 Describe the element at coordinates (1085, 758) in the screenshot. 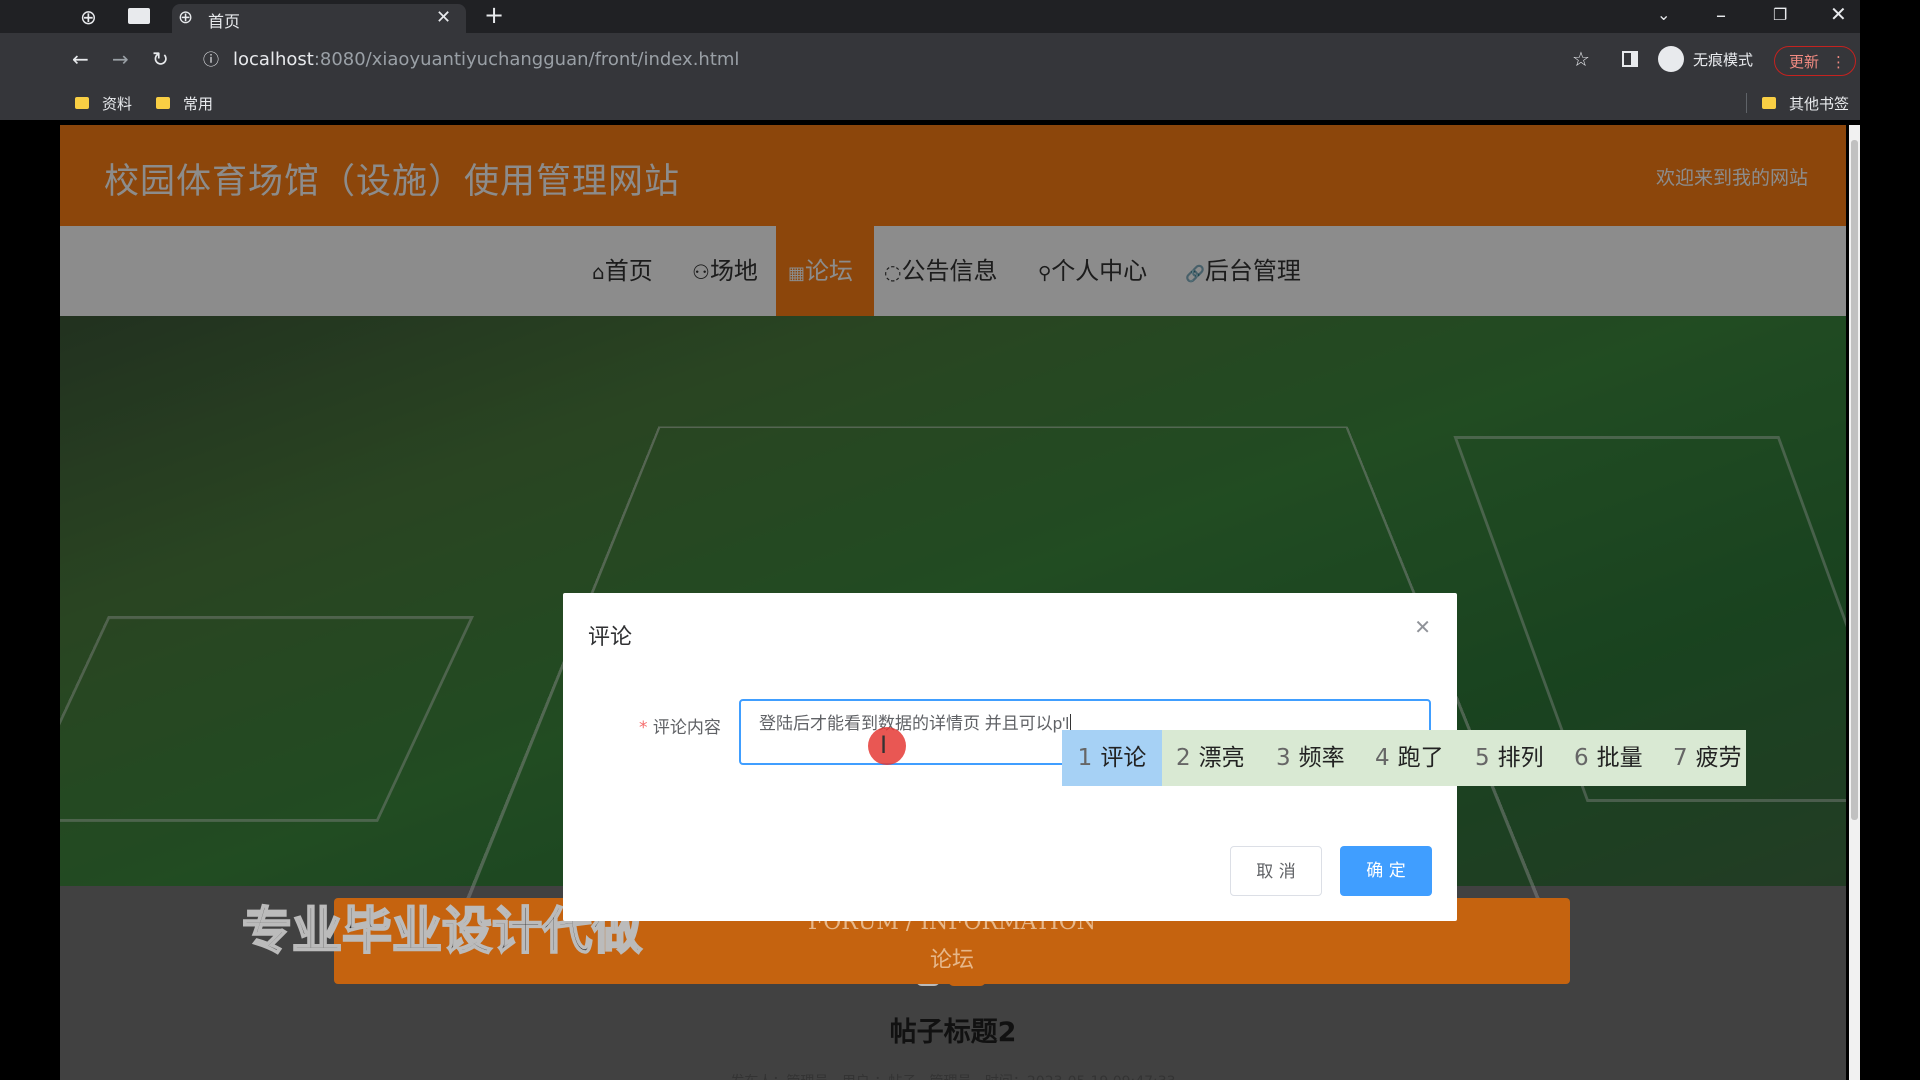

I see `ime-candidate-number: 1` at that location.